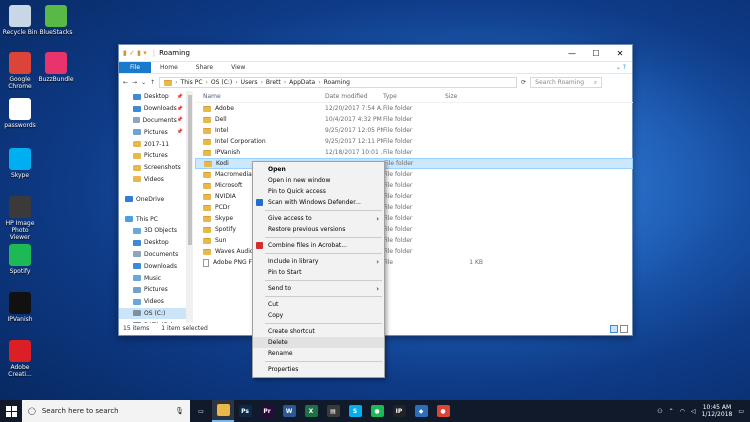  Describe the element at coordinates (318, 331) in the screenshot. I see `menu-item: Create shortcut` at that location.